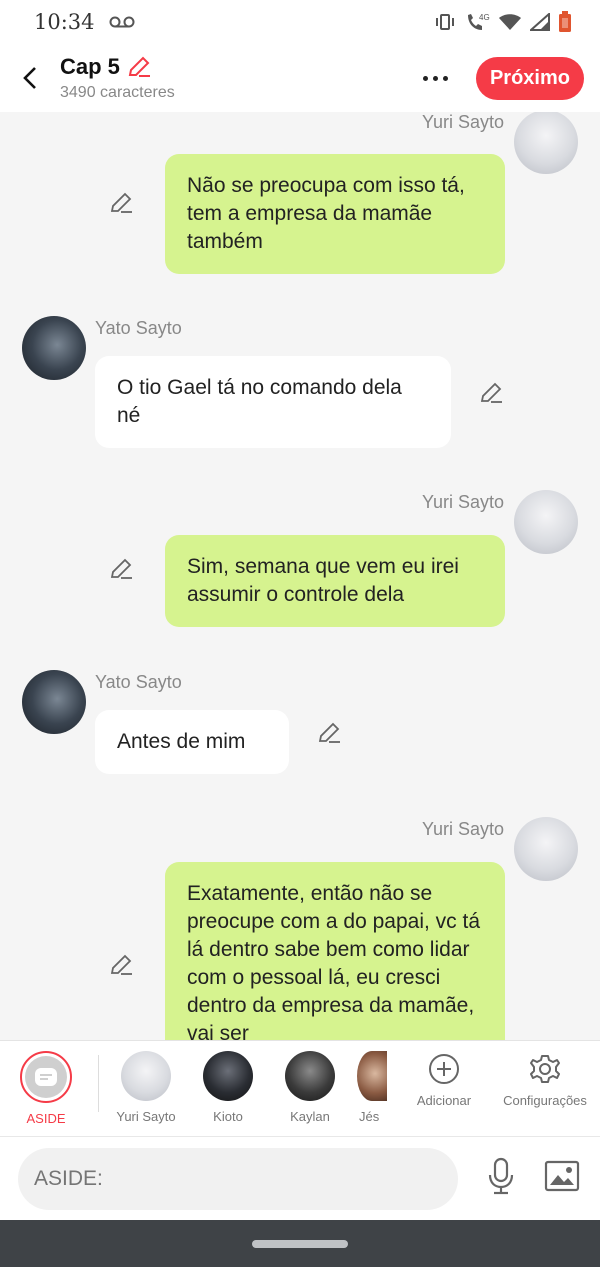 This screenshot has height=1267, width=600. What do you see at coordinates (300, 22) in the screenshot?
I see `status-bar: 10:34 4G` at bounding box center [300, 22].